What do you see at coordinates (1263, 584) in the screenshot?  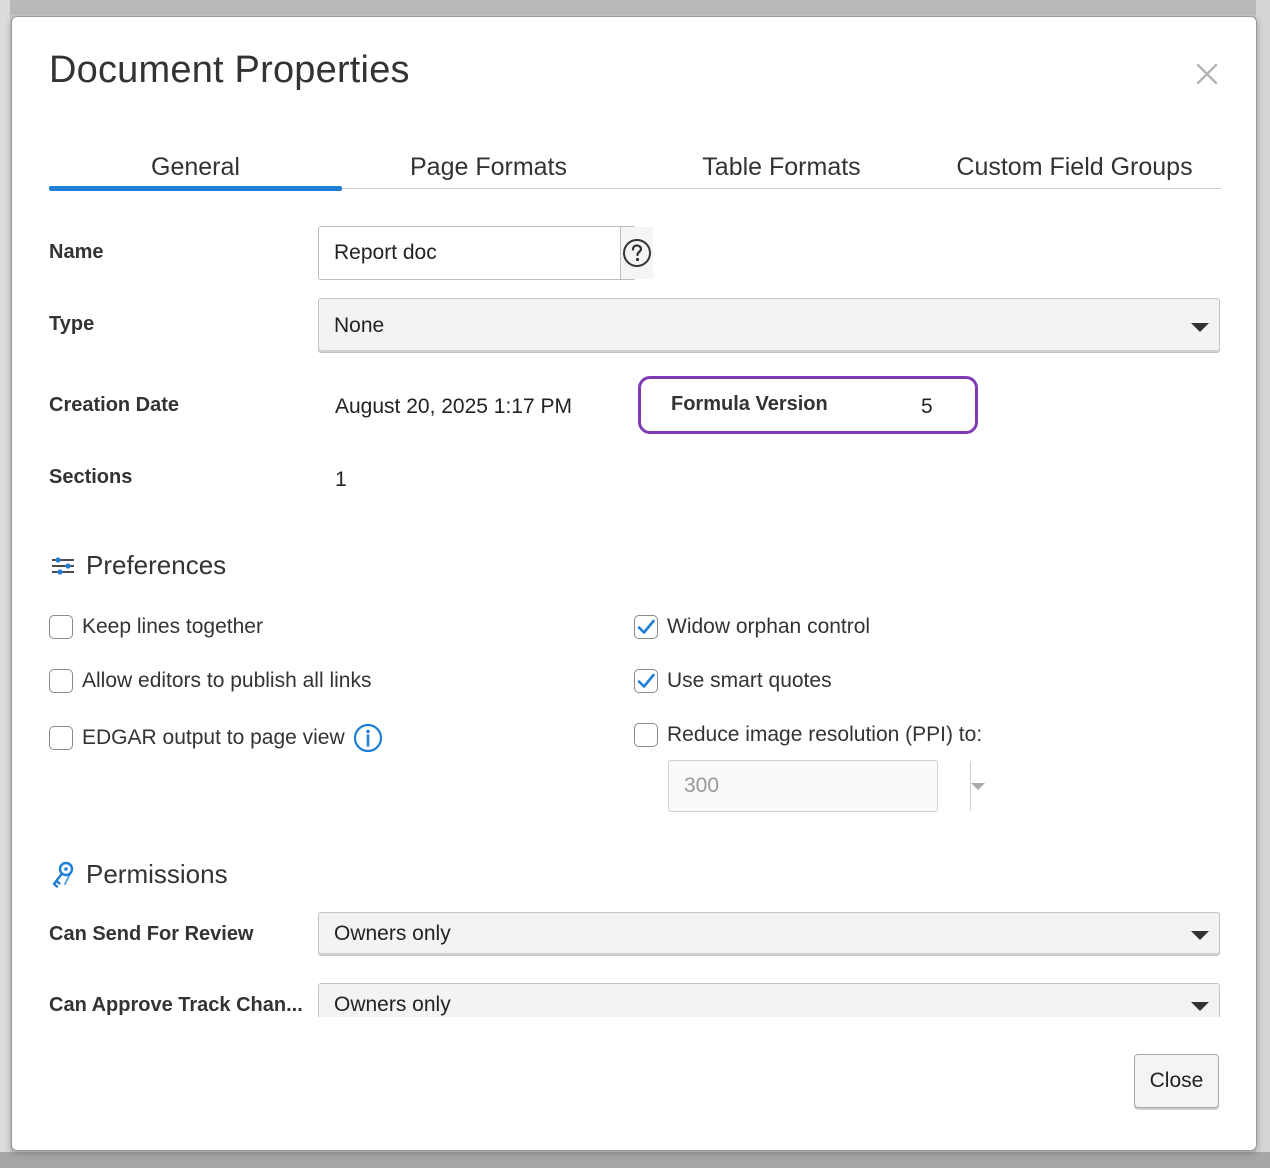 I see `background-app-right` at bounding box center [1263, 584].